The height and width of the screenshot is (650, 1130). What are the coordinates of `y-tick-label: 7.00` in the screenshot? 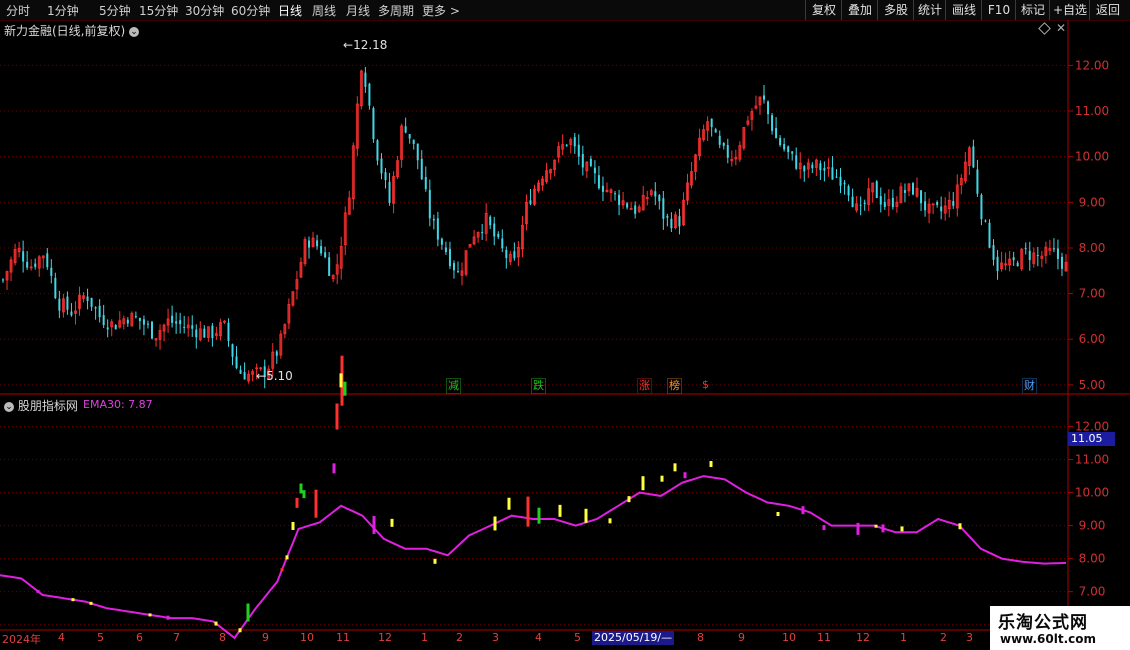 It's located at (1092, 294).